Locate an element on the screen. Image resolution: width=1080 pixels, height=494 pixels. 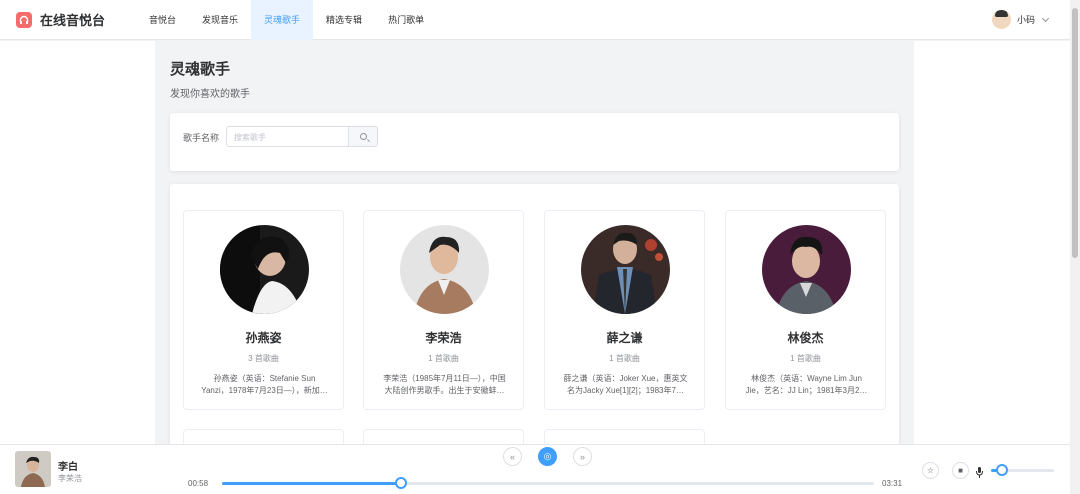
search-input: 搜索歌手 is located at coordinates (287, 136).